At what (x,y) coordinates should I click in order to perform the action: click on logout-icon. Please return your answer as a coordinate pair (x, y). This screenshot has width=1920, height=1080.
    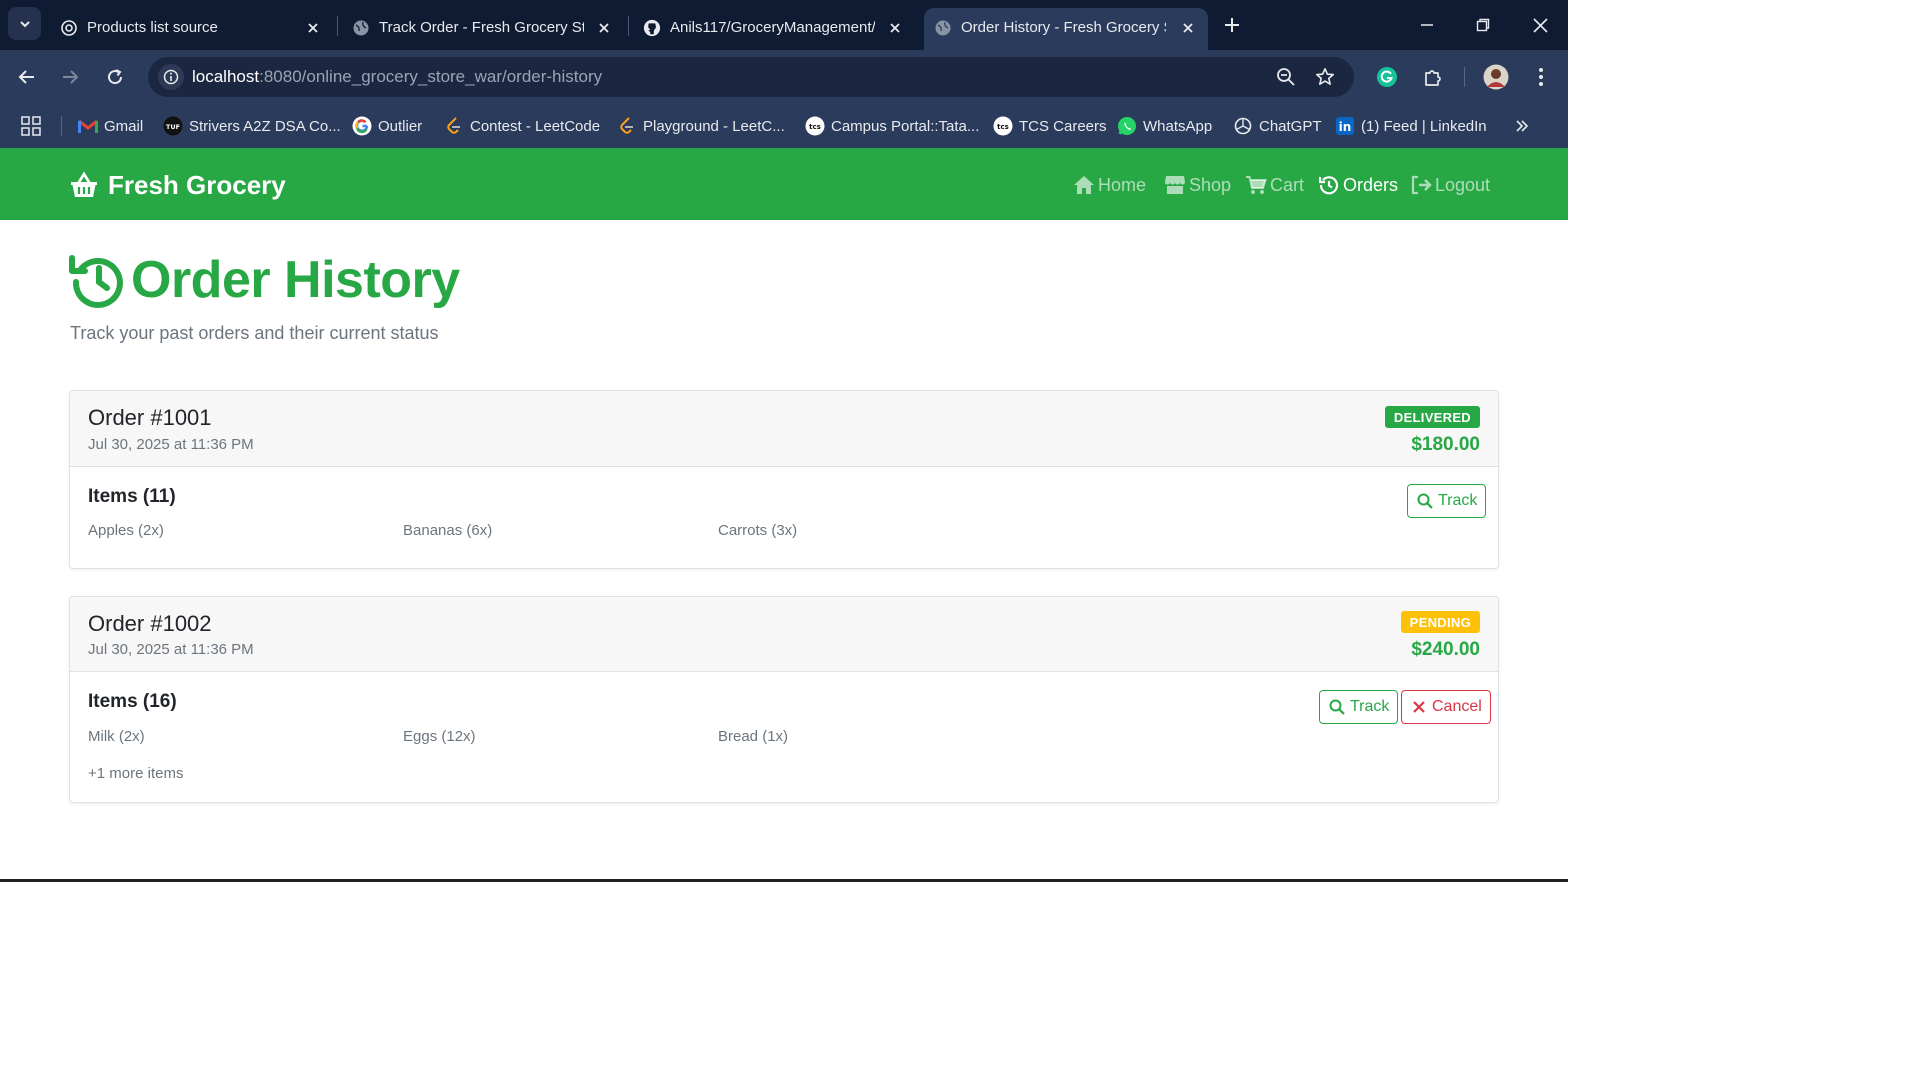
    Looking at the image, I should click on (1421, 185).